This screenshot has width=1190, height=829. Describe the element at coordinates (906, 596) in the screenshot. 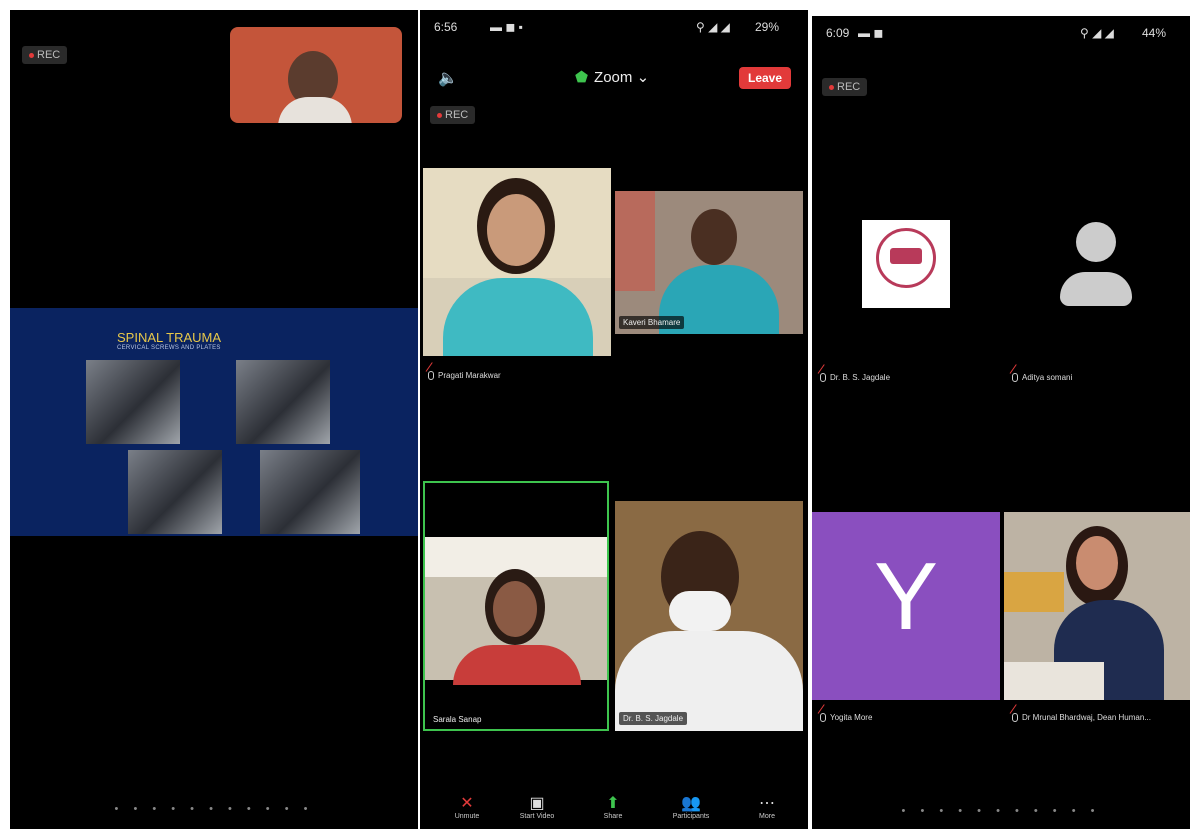

I see `initial-avatar: Y` at that location.